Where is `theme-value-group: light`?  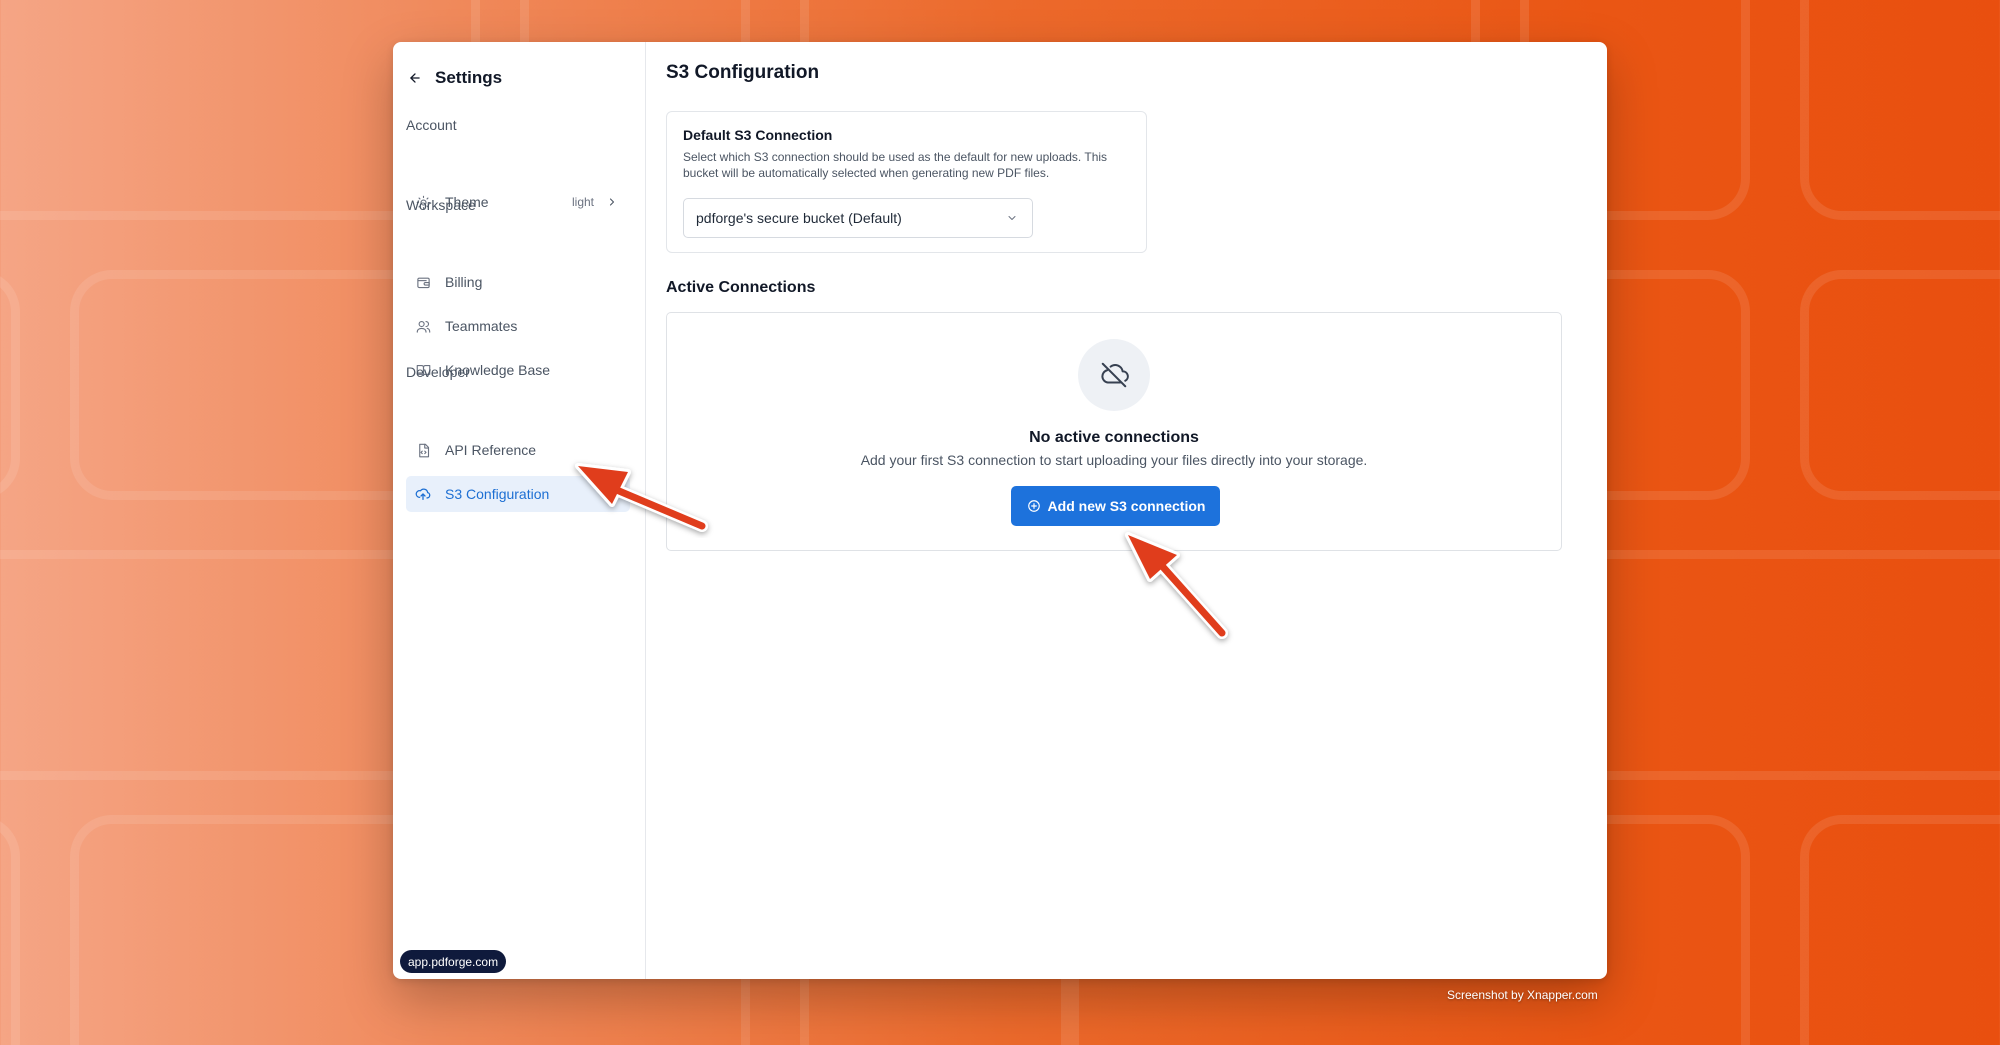
theme-value-group: light is located at coordinates (596, 202).